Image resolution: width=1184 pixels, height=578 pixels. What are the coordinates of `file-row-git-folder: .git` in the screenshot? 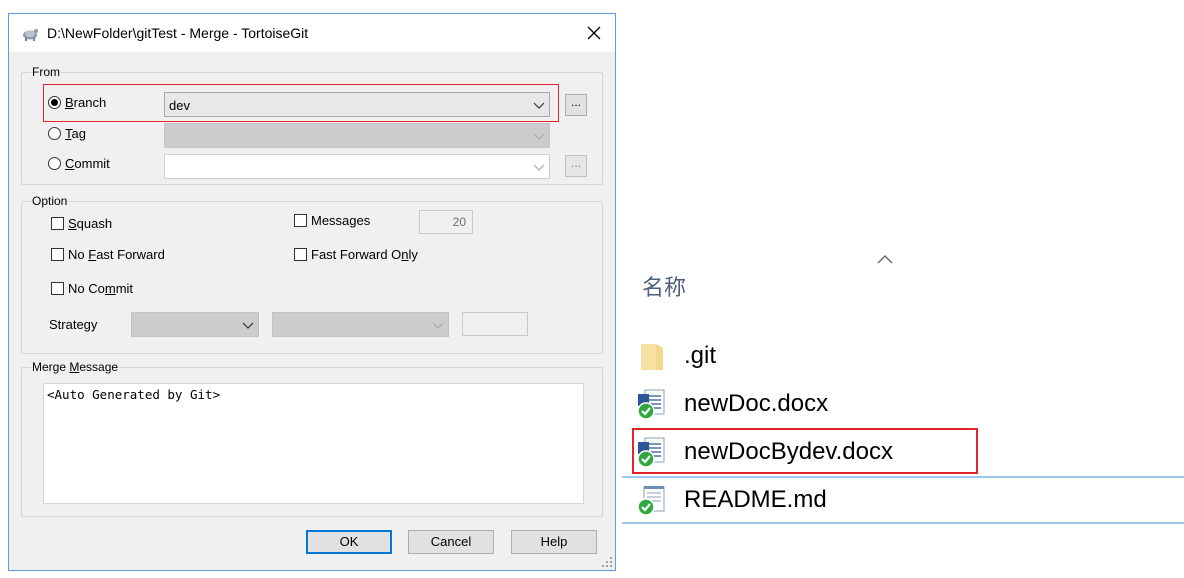 It's located at (736, 356).